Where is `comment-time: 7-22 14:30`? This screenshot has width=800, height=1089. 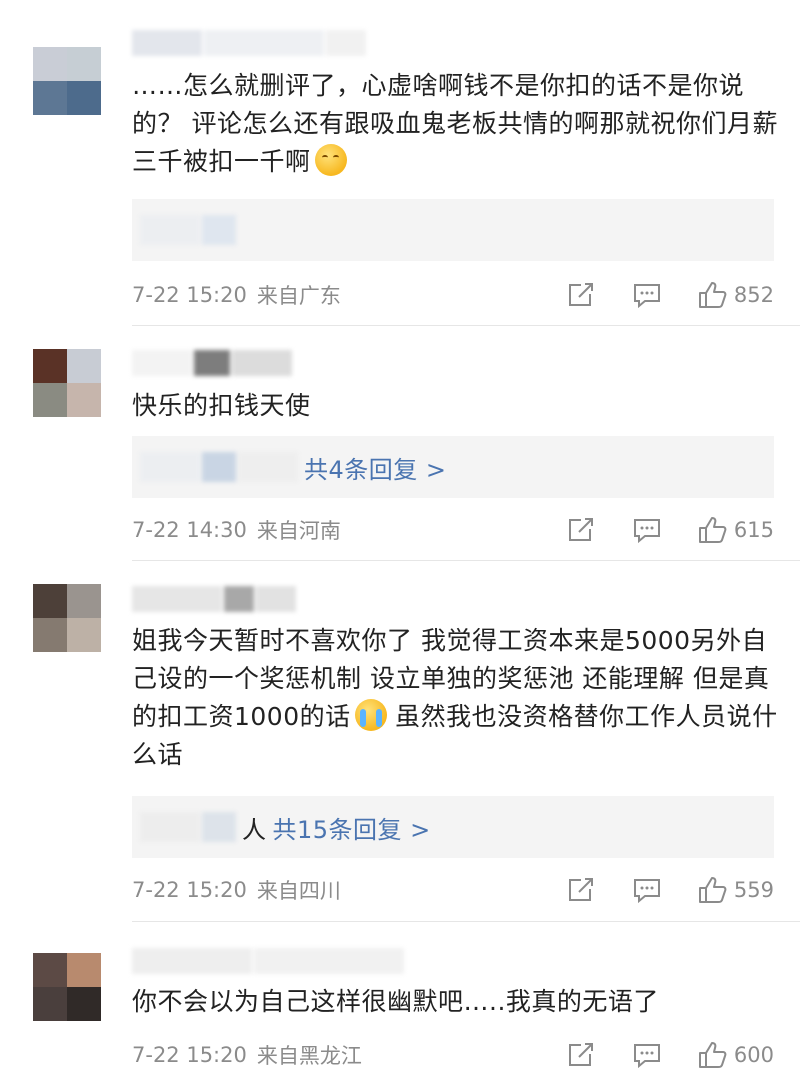
comment-time: 7-22 14:30 is located at coordinates (189, 530).